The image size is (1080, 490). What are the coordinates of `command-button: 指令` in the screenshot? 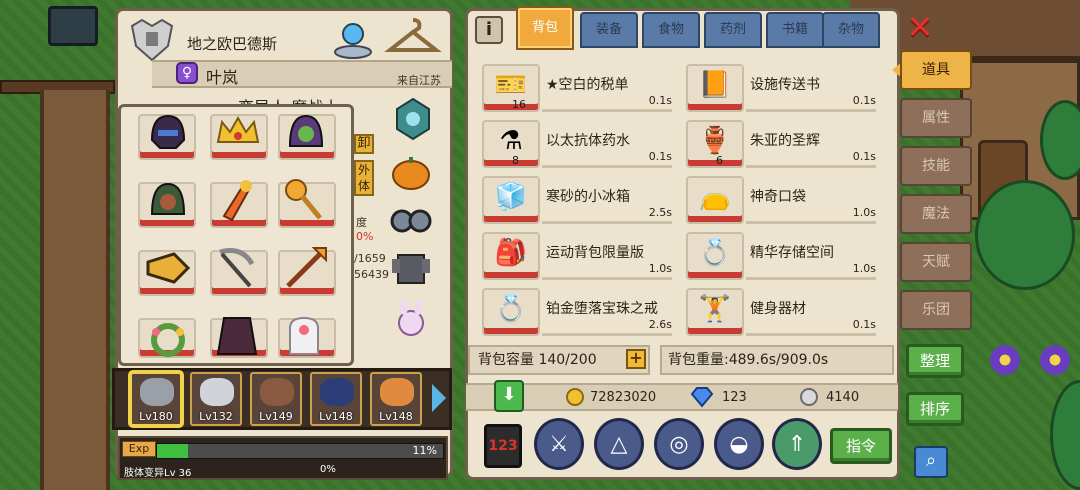 It's located at (861, 446).